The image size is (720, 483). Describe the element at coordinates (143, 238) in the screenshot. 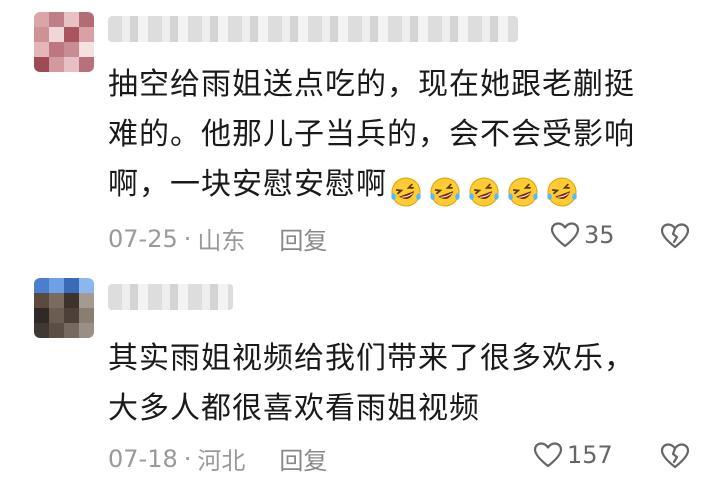

I see `comment-date: 07-25` at that location.